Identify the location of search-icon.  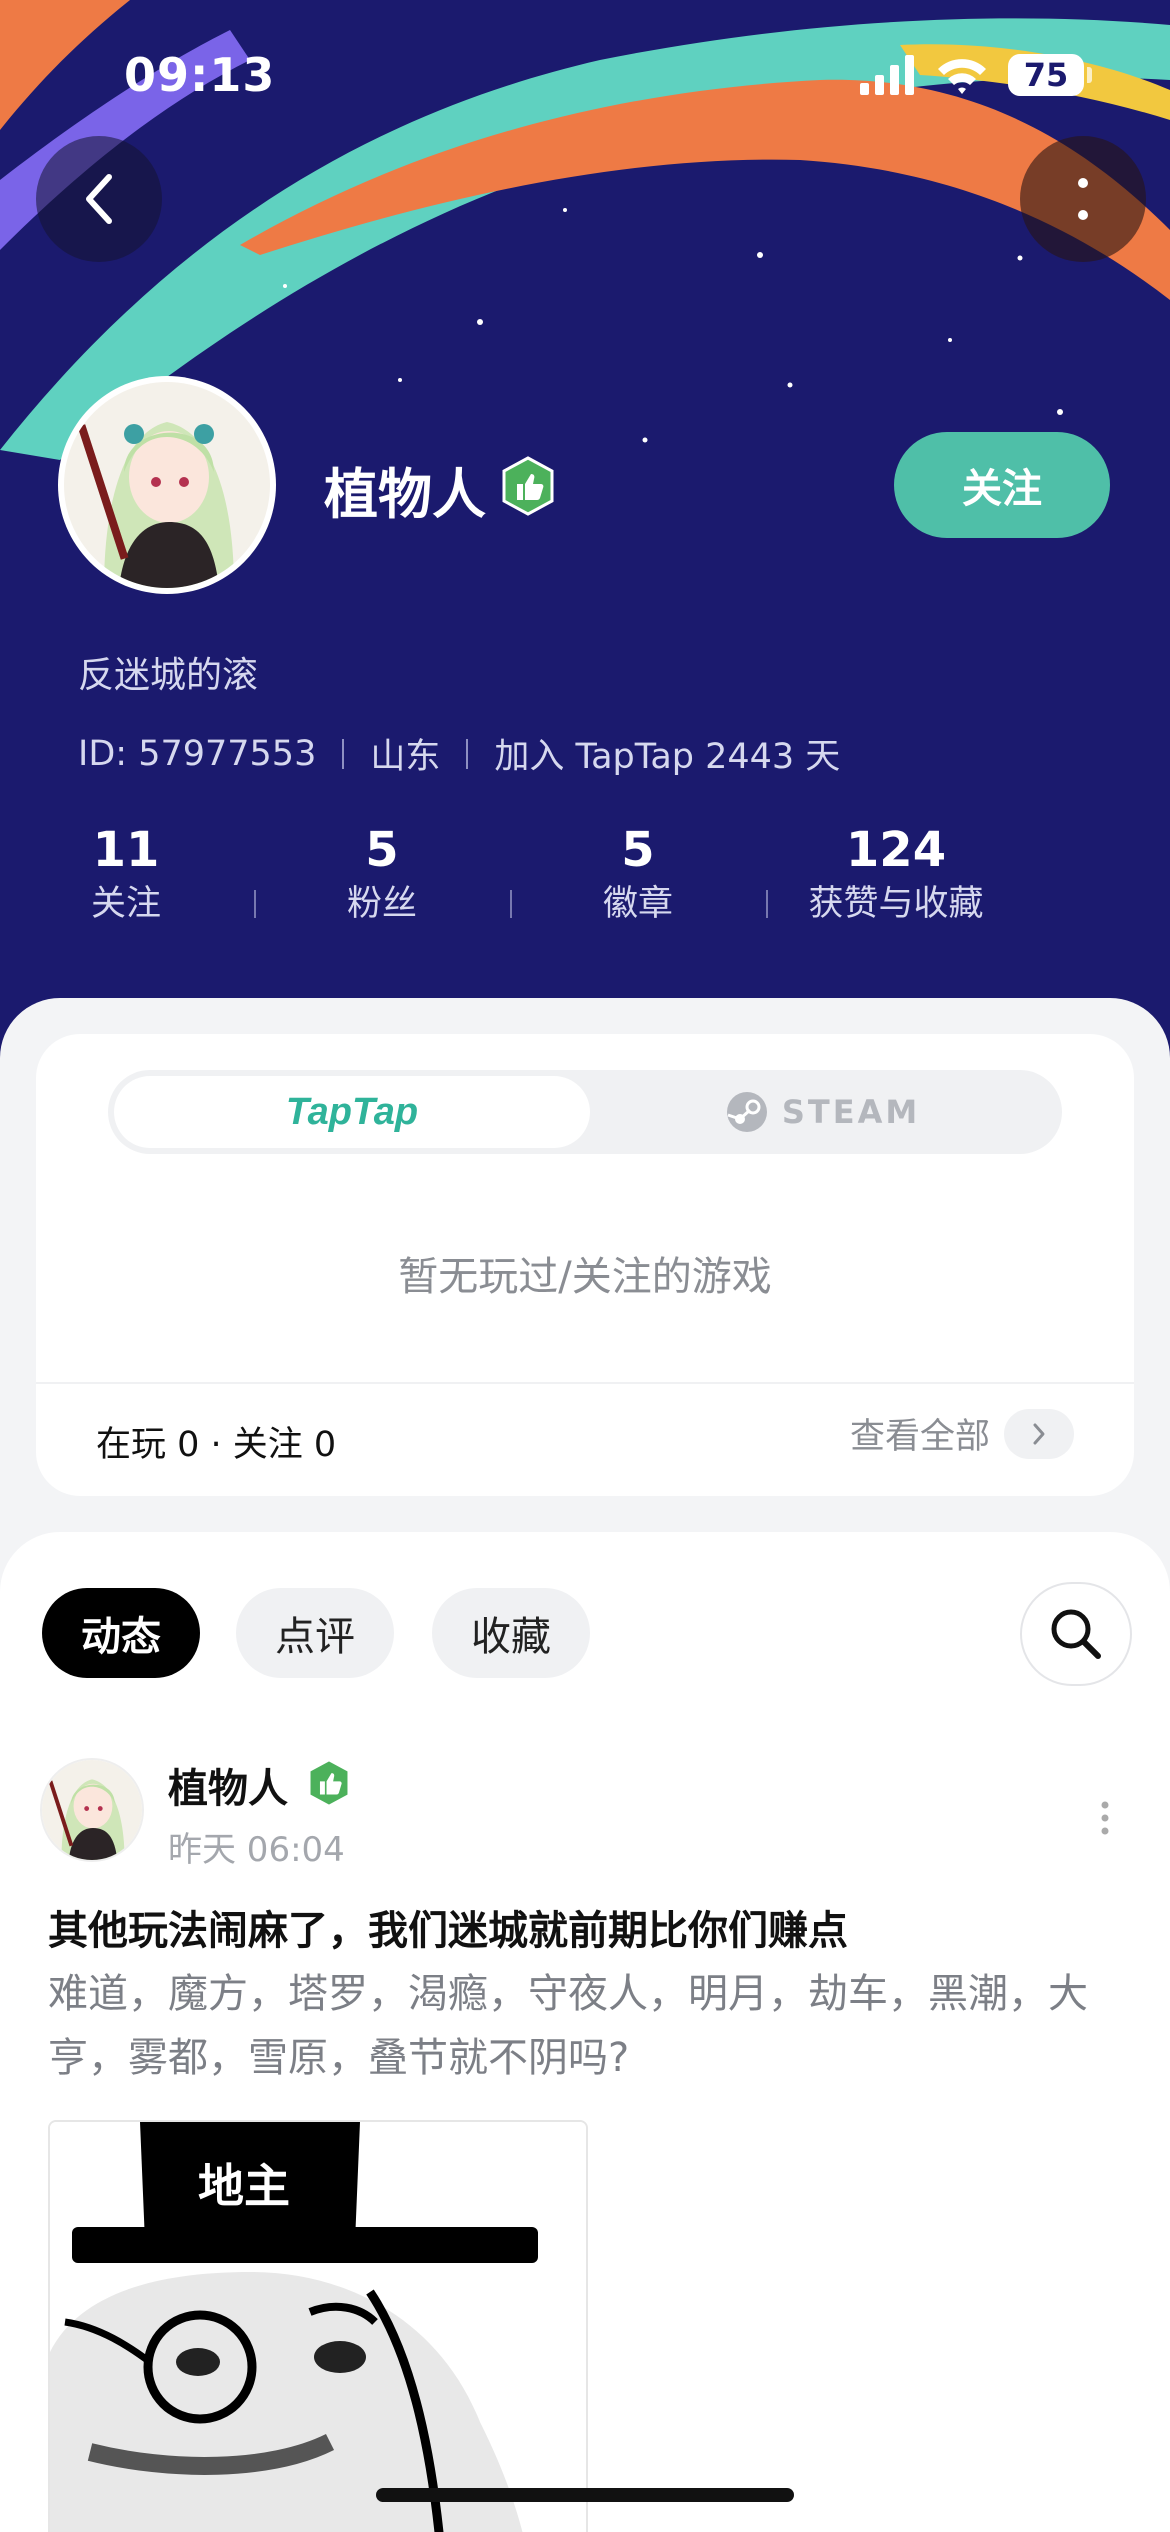
(1076, 1634).